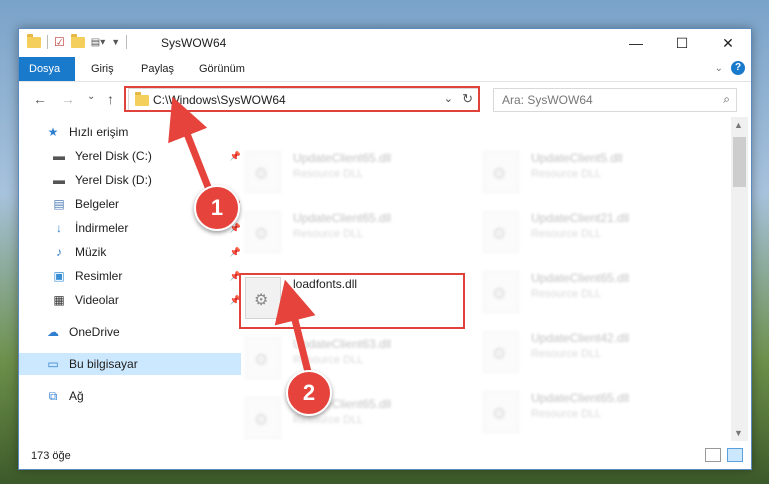 The image size is (769, 484). Describe the element at coordinates (242, 234) in the screenshot. I see `annotation-arrows` at that location.